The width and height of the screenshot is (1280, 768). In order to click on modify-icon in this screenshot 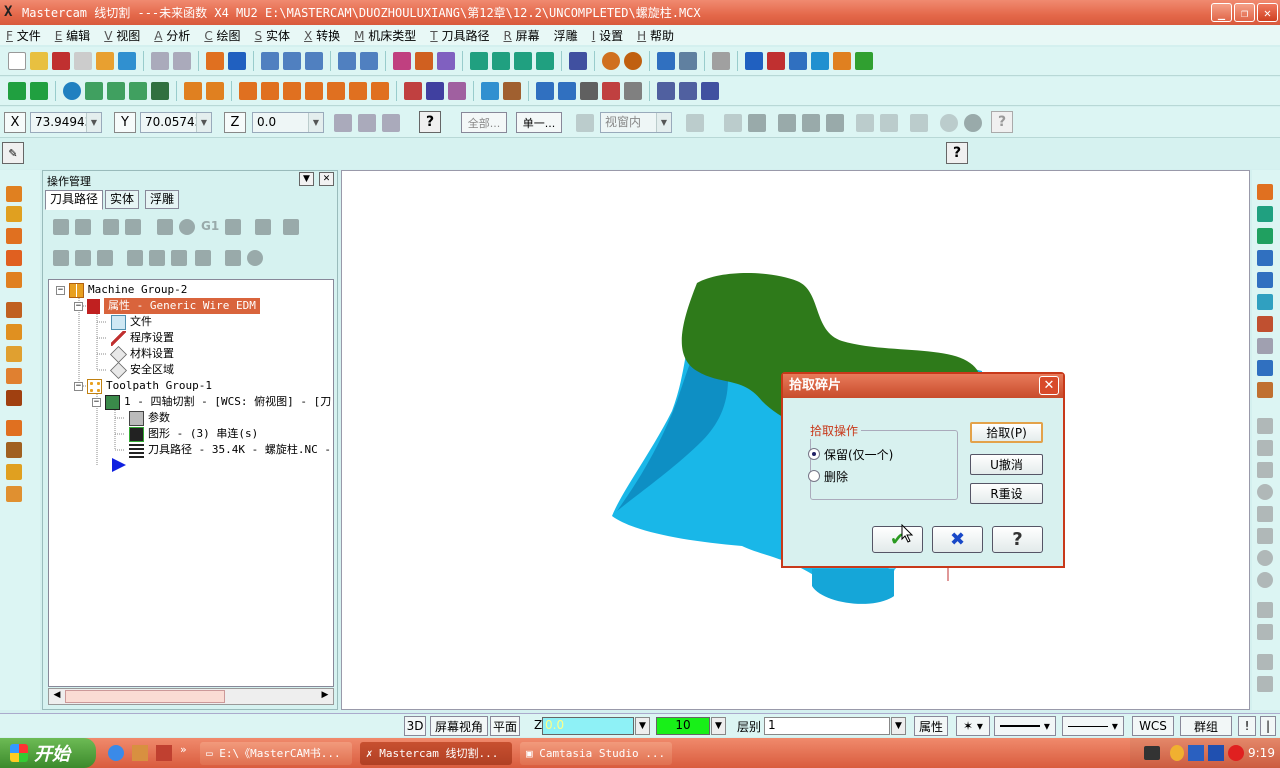, I will do `click(633, 91)`.